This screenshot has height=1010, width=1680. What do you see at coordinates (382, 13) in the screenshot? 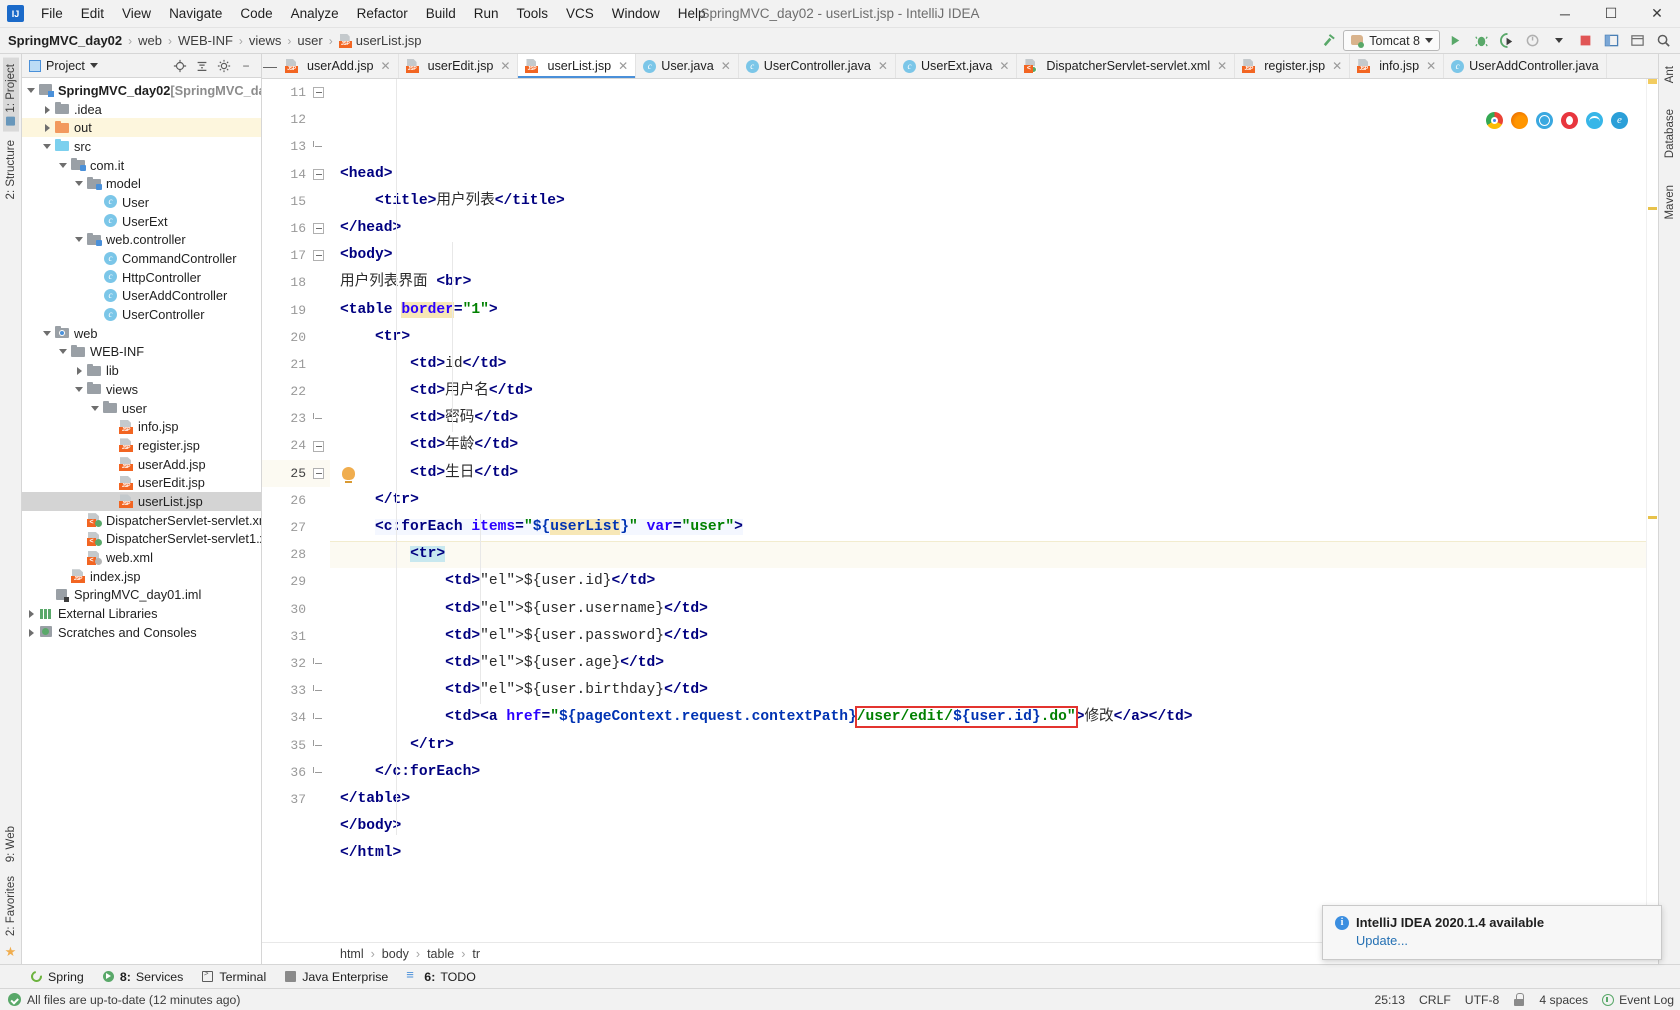
I see `menu-refactor: Refactor` at bounding box center [382, 13].